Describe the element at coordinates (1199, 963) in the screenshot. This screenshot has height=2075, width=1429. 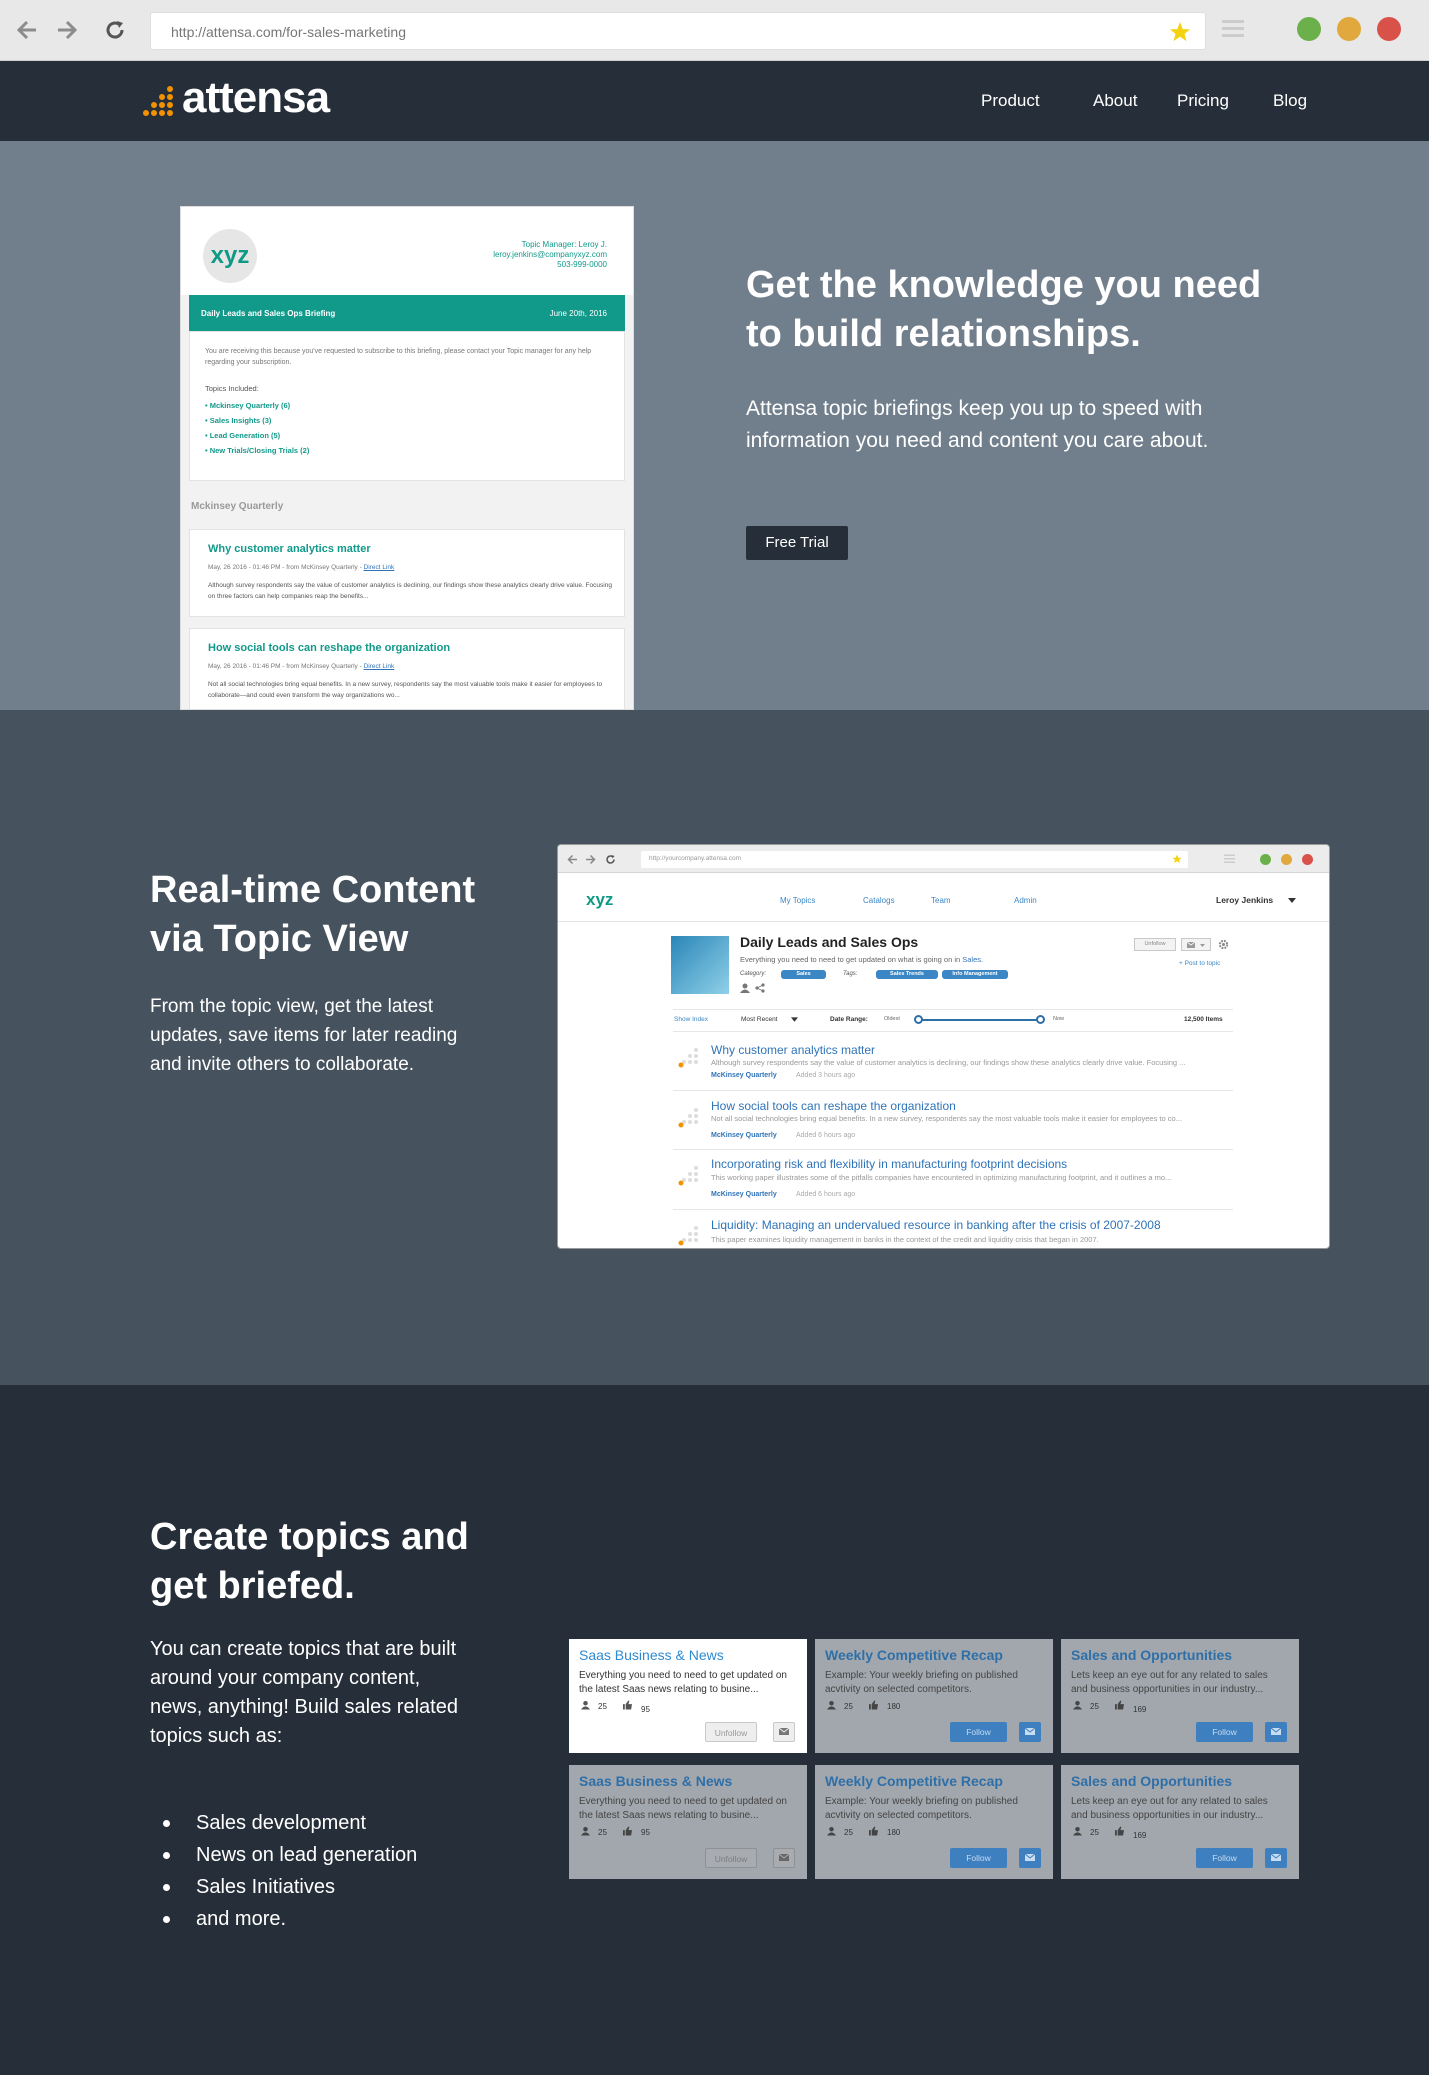
I see `post-to-topic-link: + Post to topic` at that location.